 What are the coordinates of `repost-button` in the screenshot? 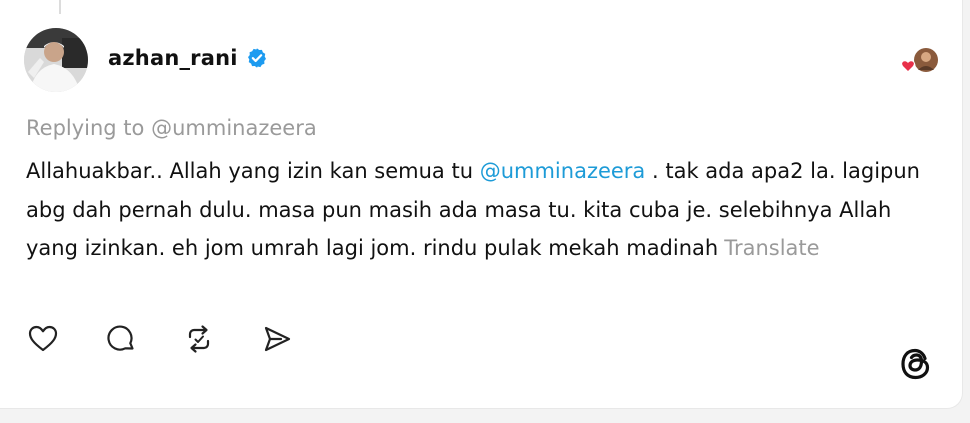 It's located at (199, 339).